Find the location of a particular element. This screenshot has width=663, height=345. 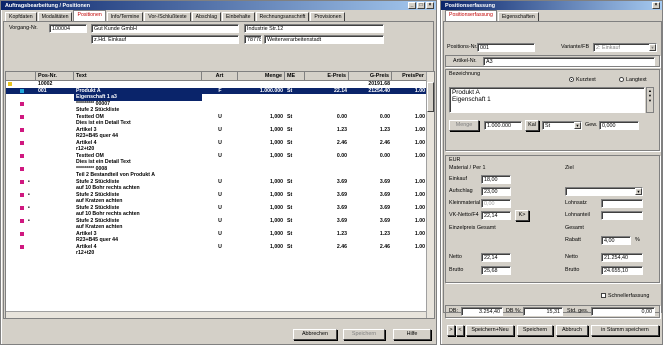

dialog-tab-bar: Positionserfassung Eigenschaften is located at coordinates (551, 15).